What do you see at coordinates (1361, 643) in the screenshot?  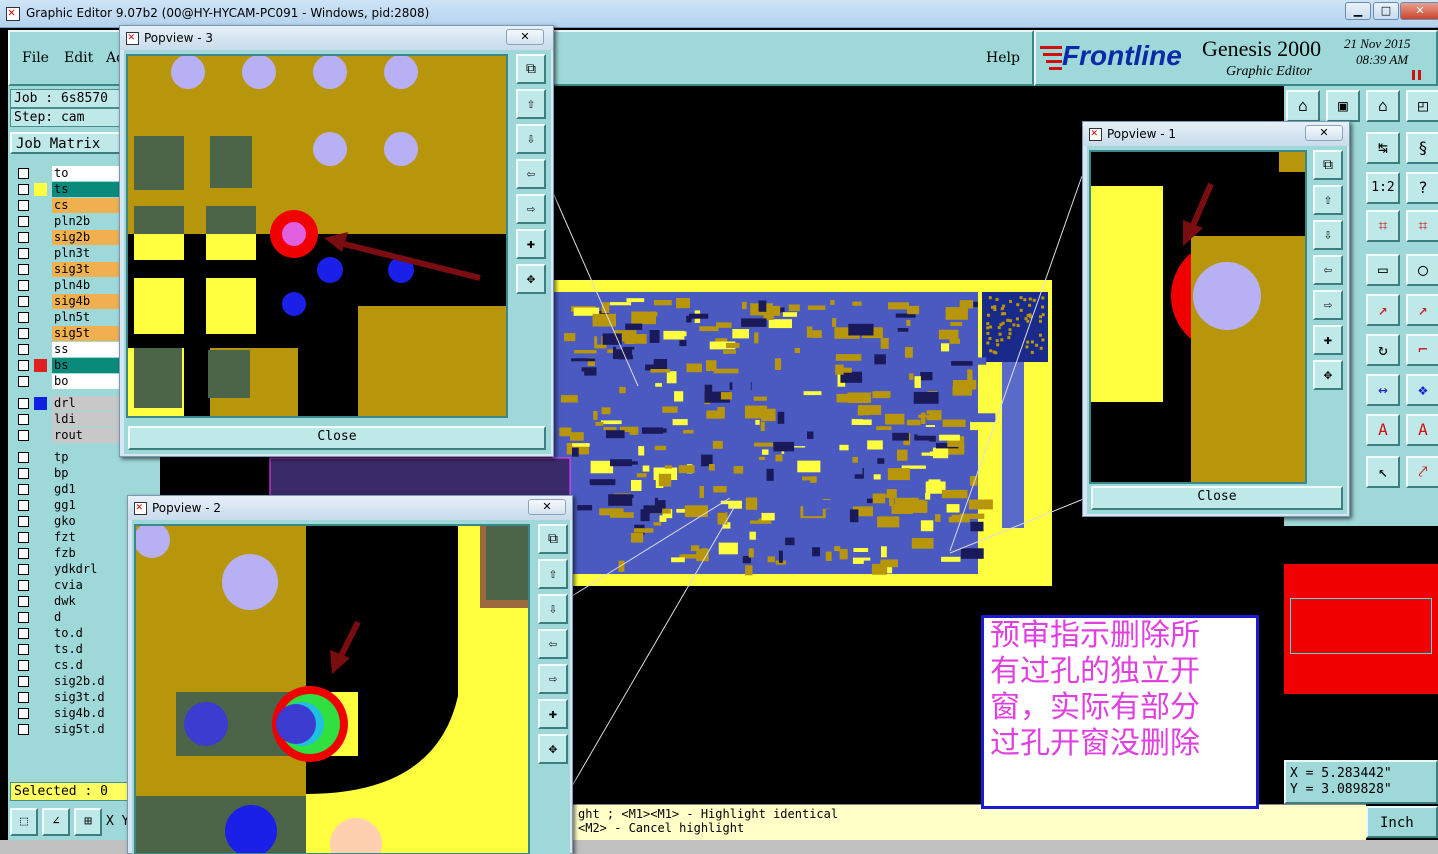 I see `overview-panel` at bounding box center [1361, 643].